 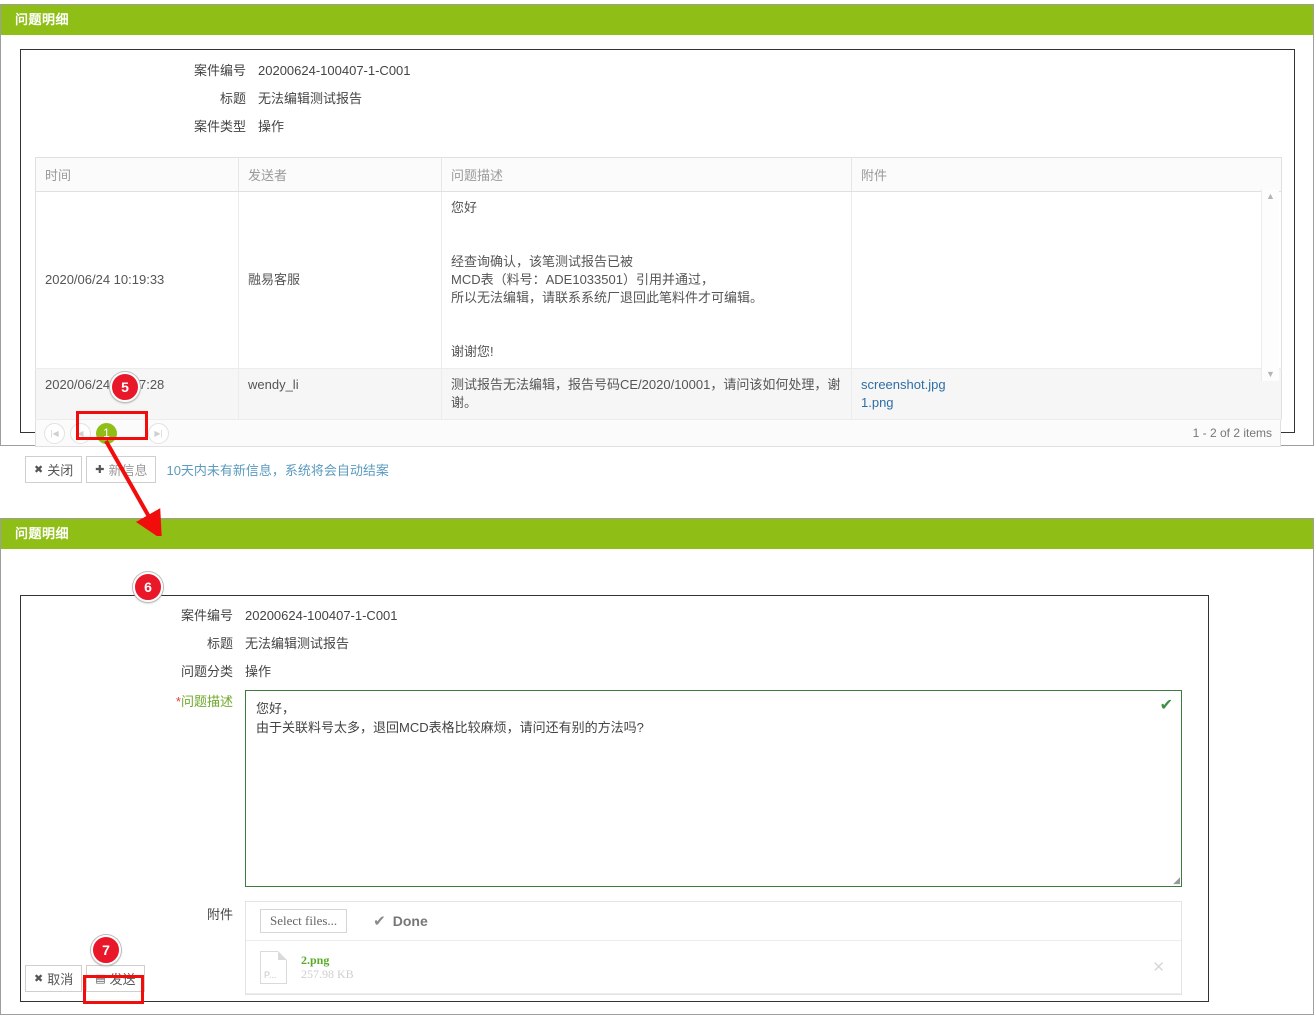 I want to click on file-size: 257.98 KB, so click(x=327, y=974).